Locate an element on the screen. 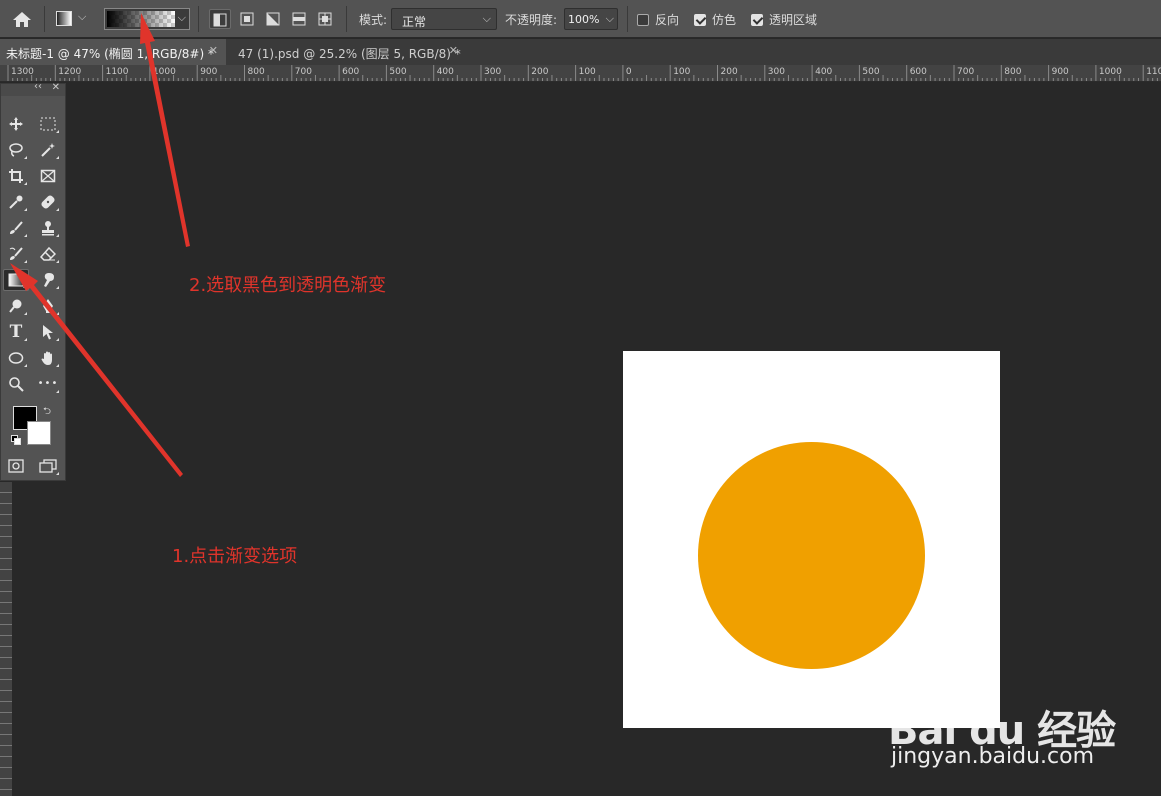  marquee-icon is located at coordinates (48, 124).